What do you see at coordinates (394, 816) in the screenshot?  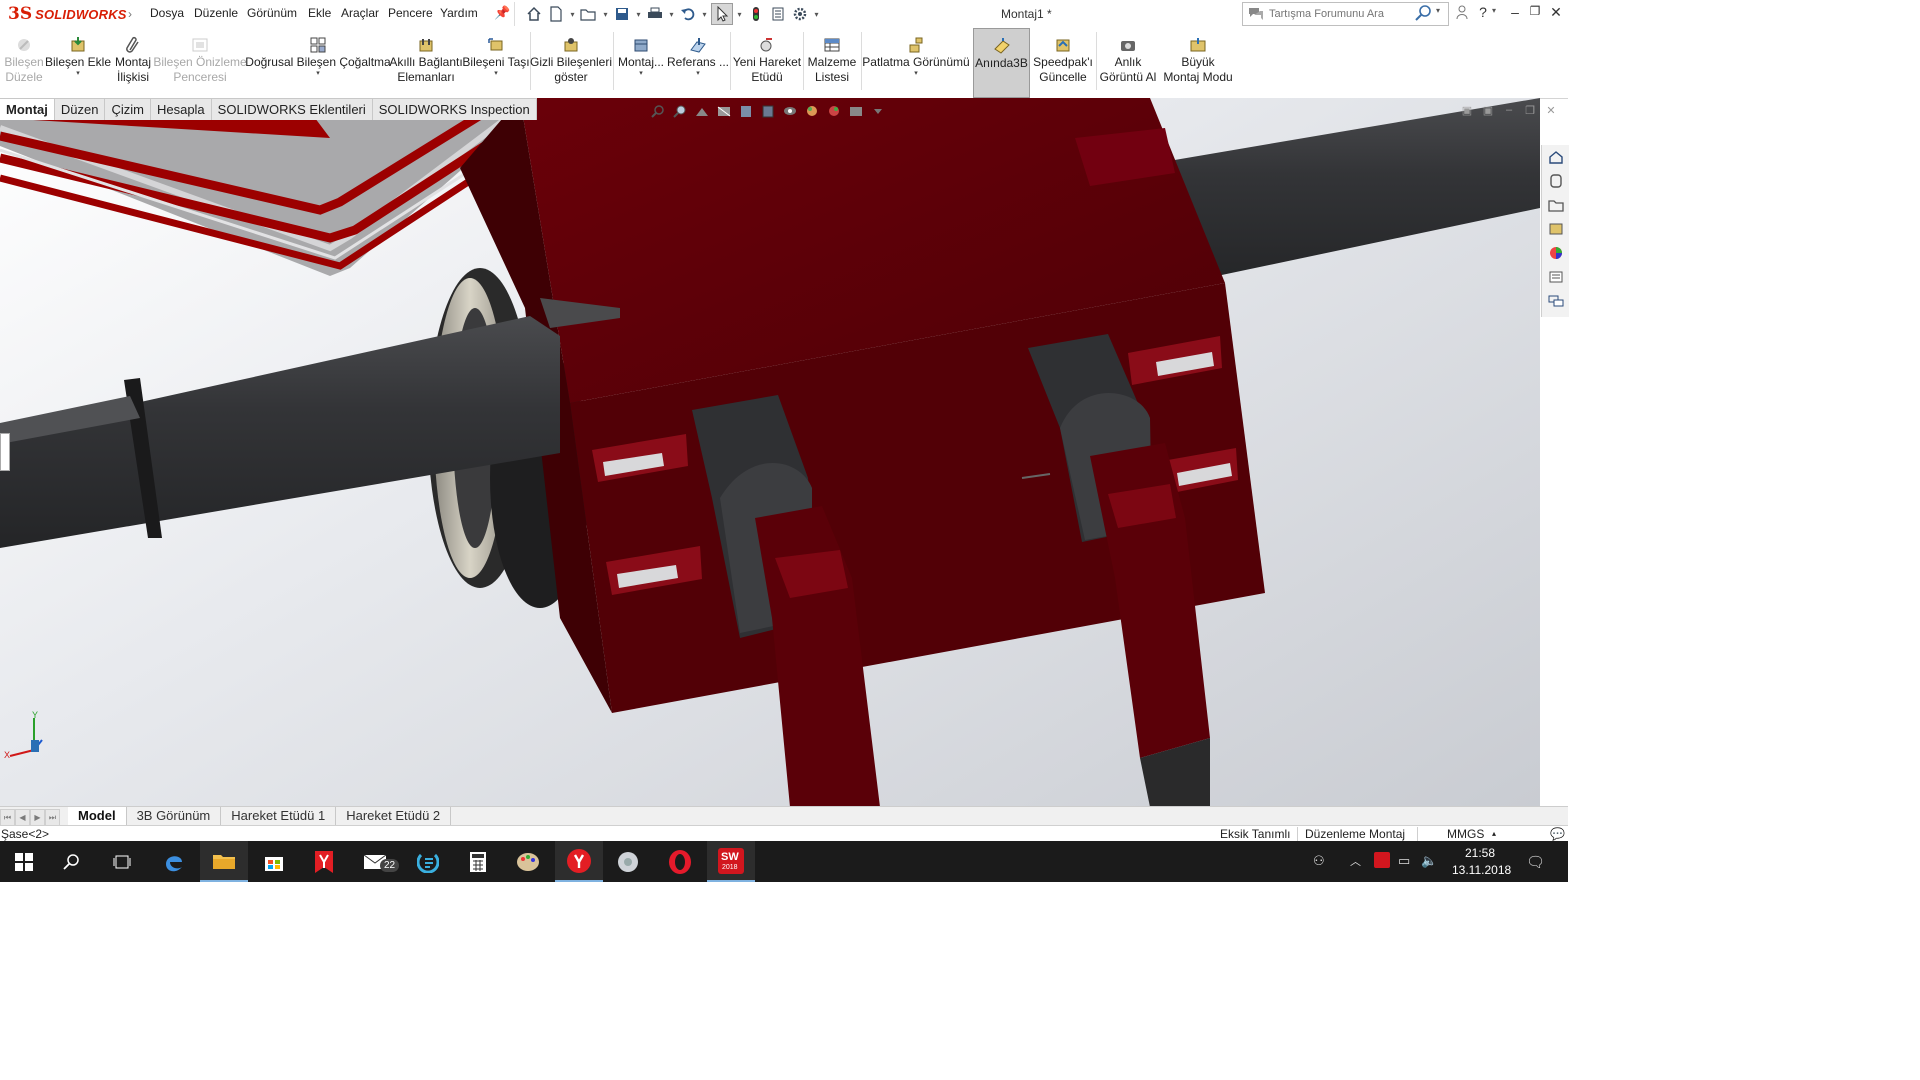 I see `tab-motion-study-2: Hareket Etüdü 2` at bounding box center [394, 816].